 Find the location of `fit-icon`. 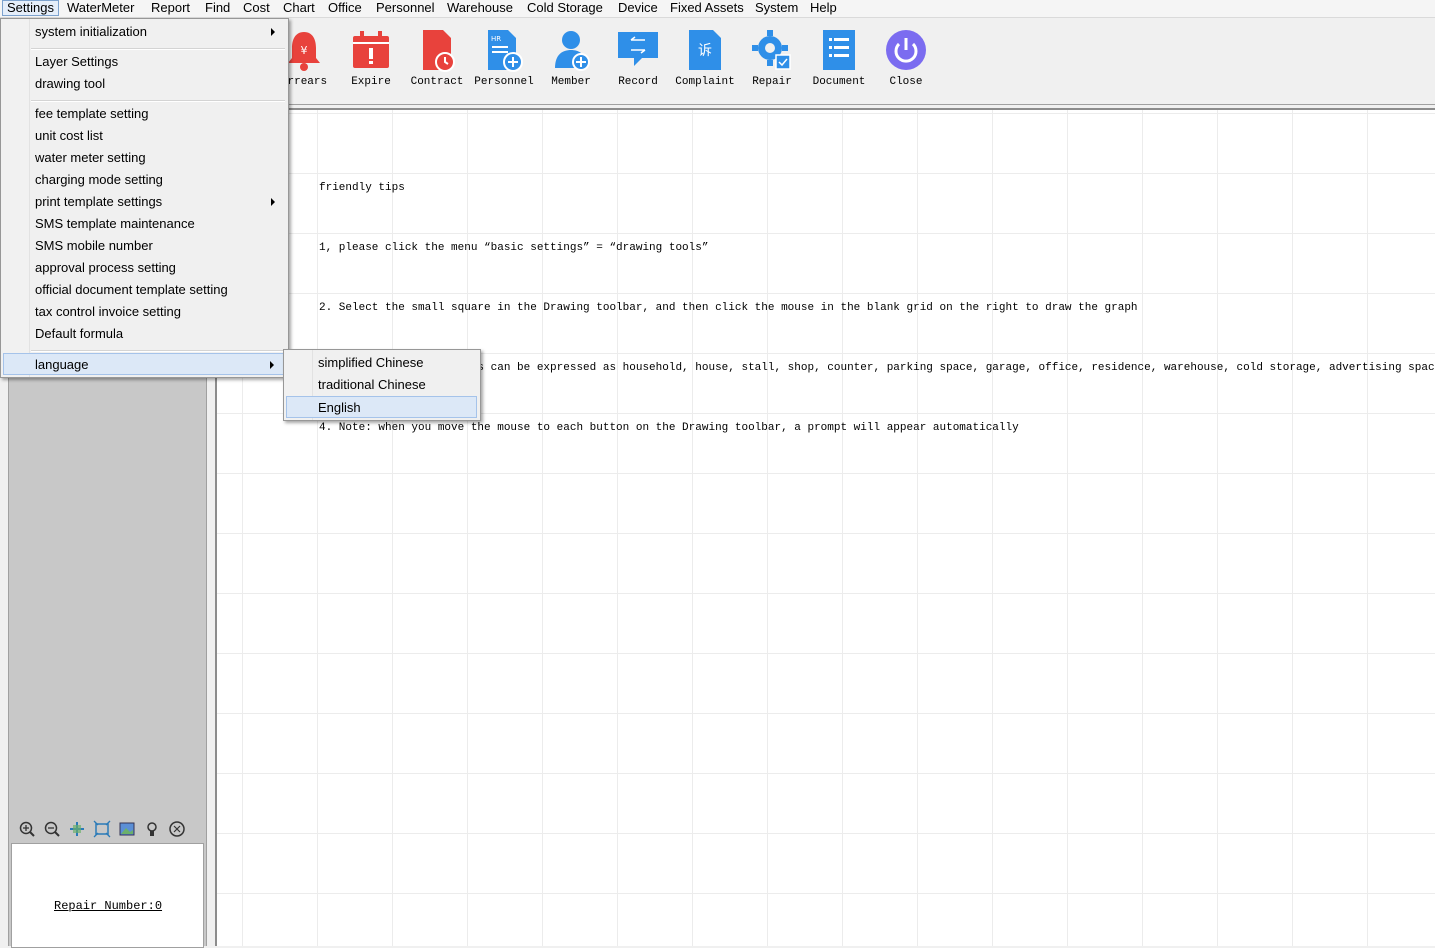

fit-icon is located at coordinates (102, 829).